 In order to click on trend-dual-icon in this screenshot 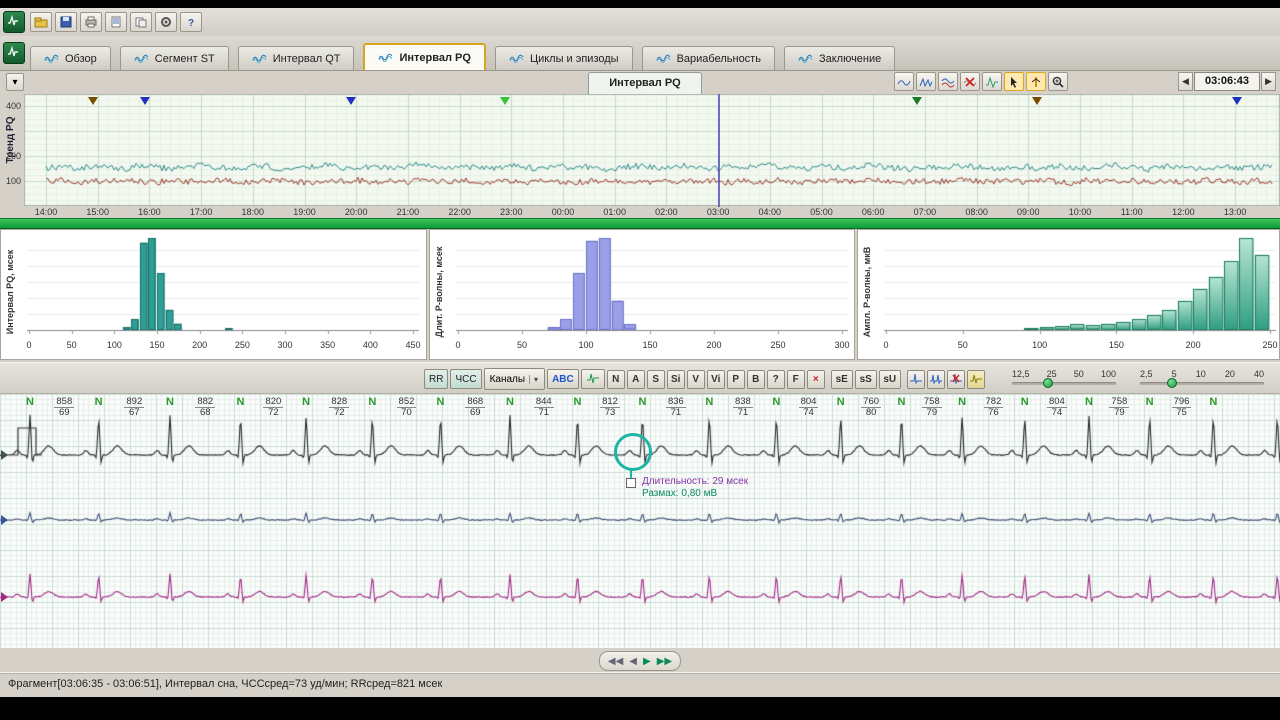, I will do `click(948, 81)`.